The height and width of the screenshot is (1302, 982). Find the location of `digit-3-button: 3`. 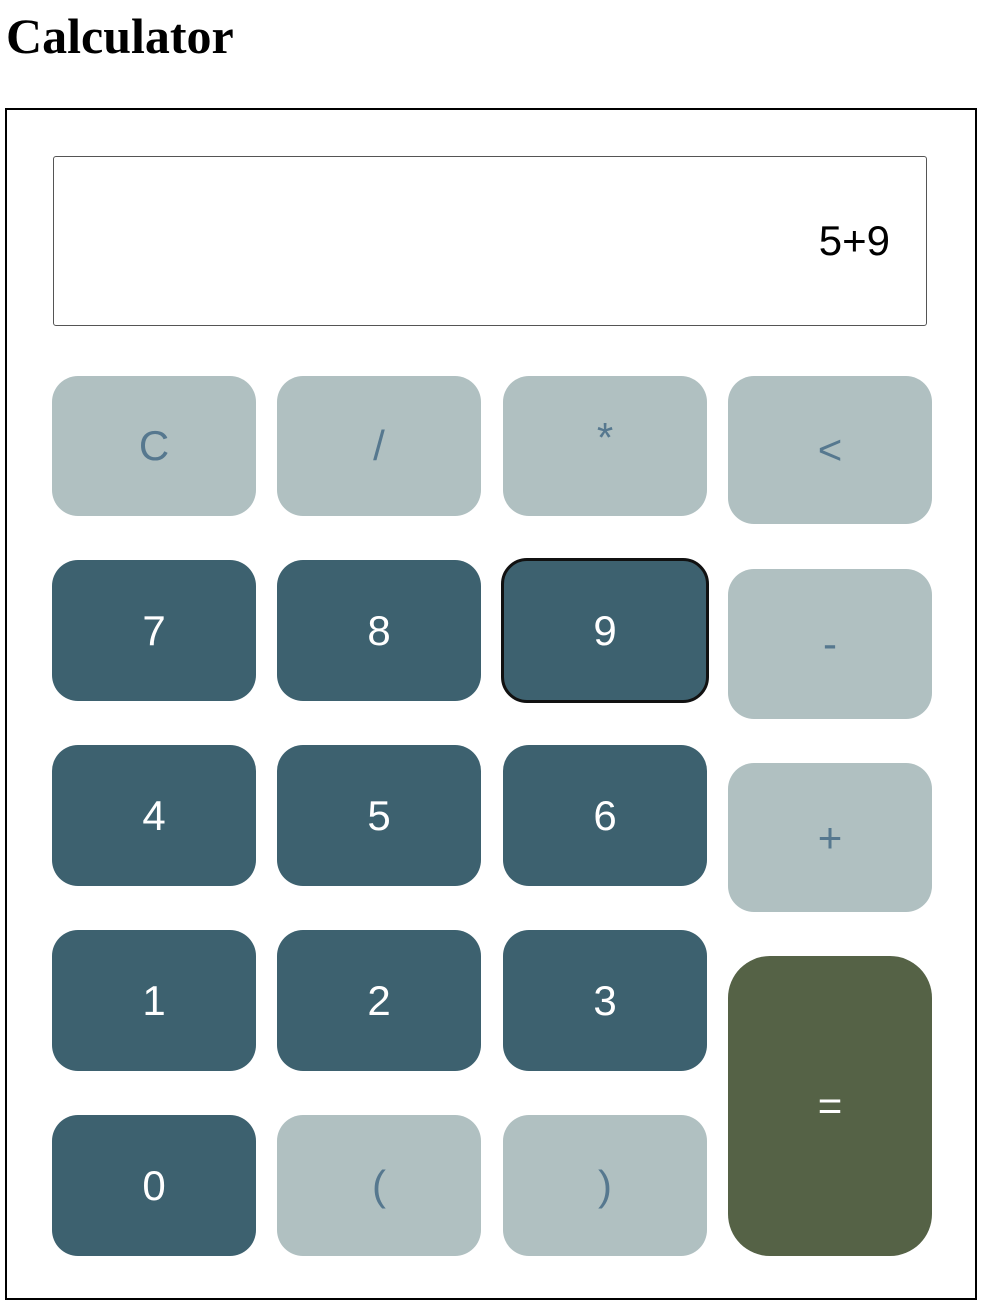

digit-3-button: 3 is located at coordinates (605, 1000).